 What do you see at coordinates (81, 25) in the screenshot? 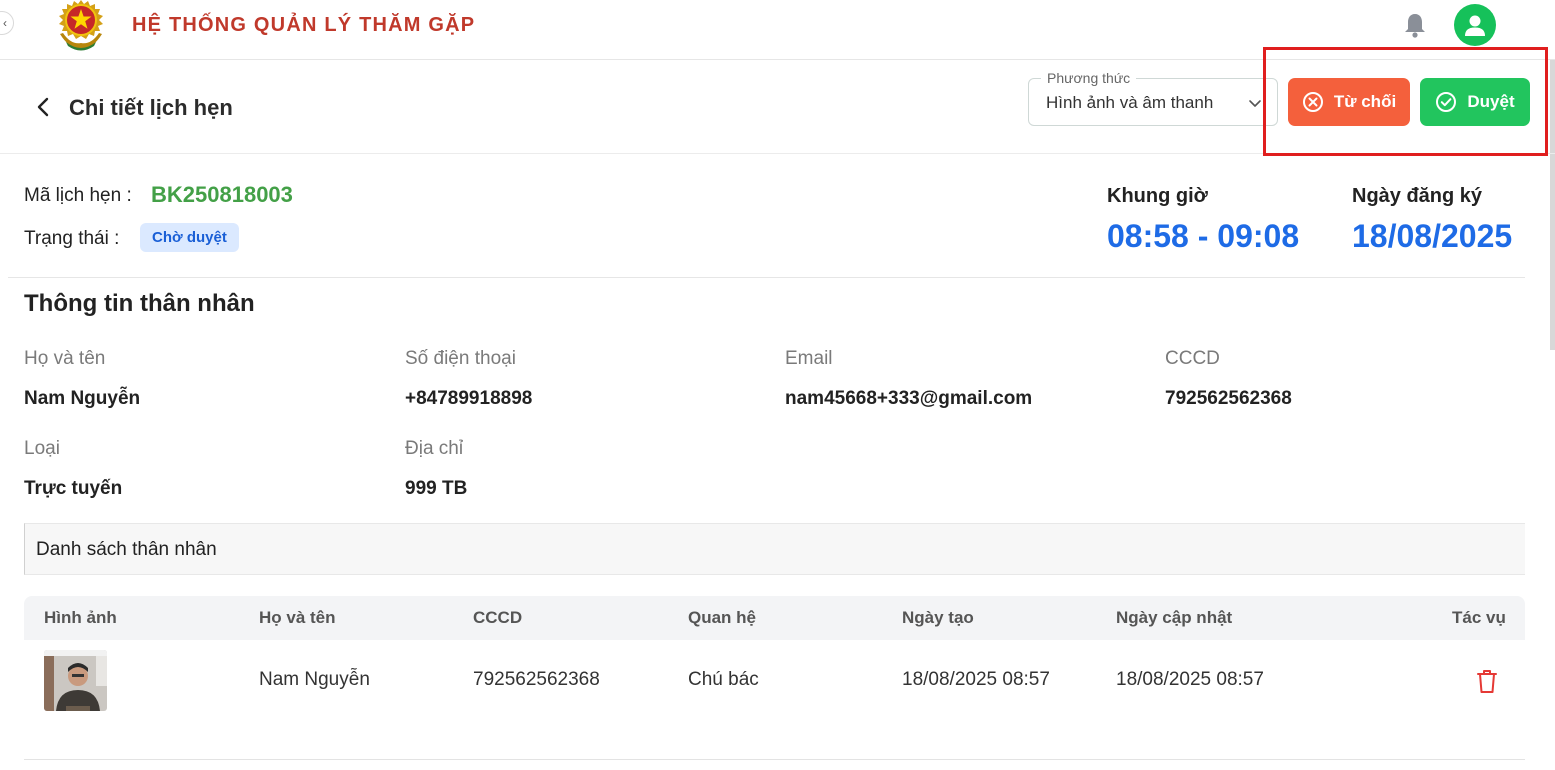
I see `police-emblem-logo` at bounding box center [81, 25].